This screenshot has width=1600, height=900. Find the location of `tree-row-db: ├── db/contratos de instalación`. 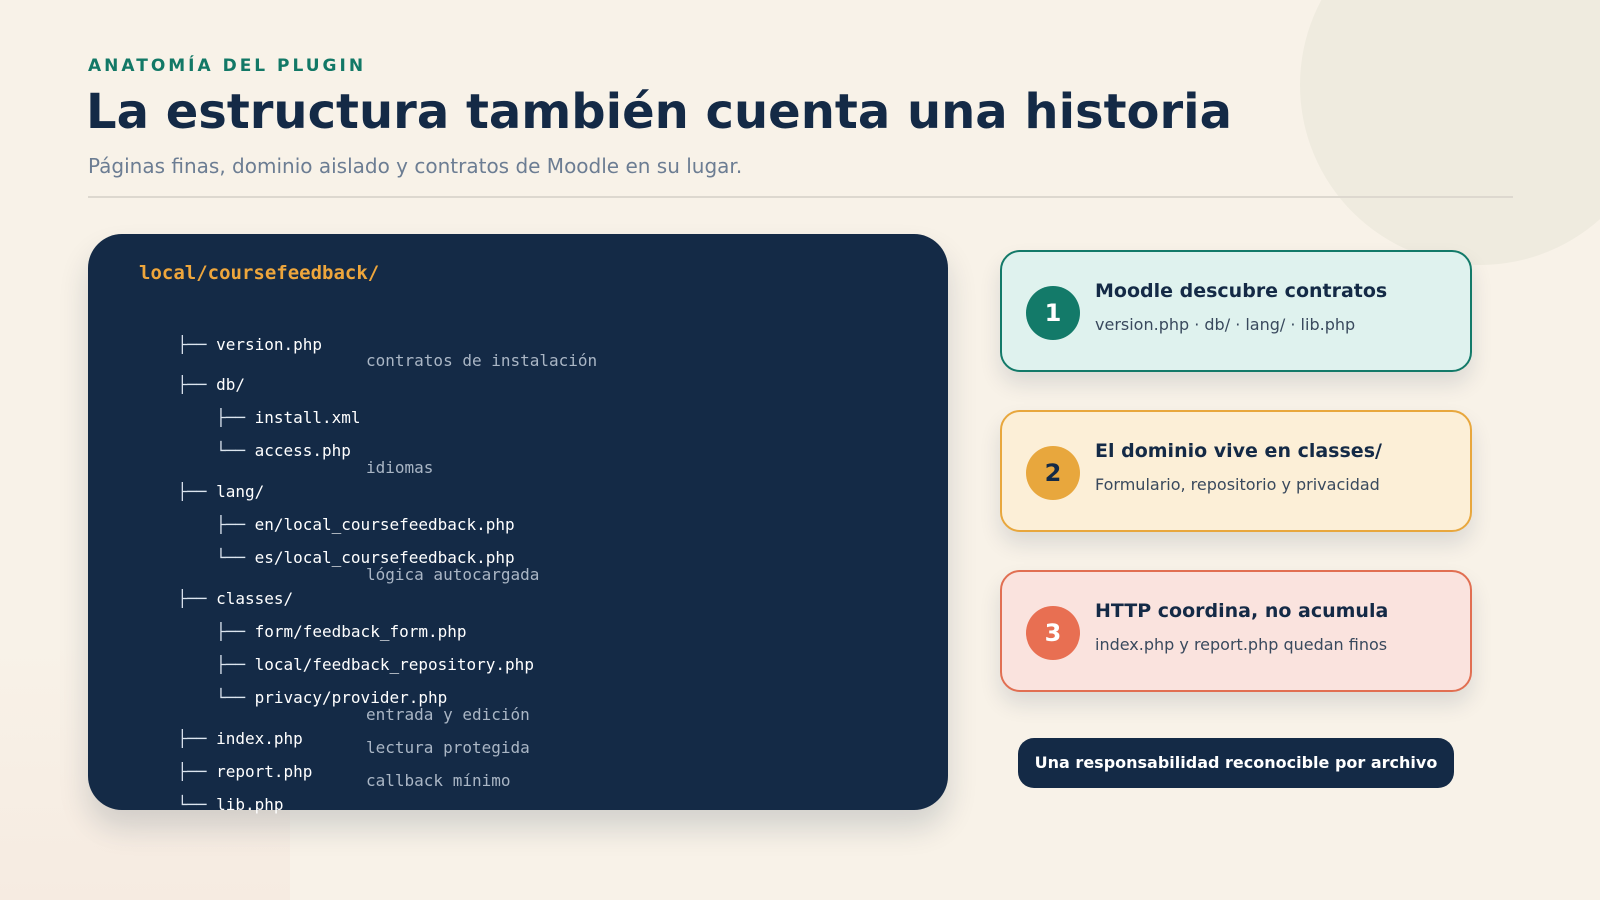

tree-row-db: ├── db/contratos de instalación is located at coordinates (368, 371).